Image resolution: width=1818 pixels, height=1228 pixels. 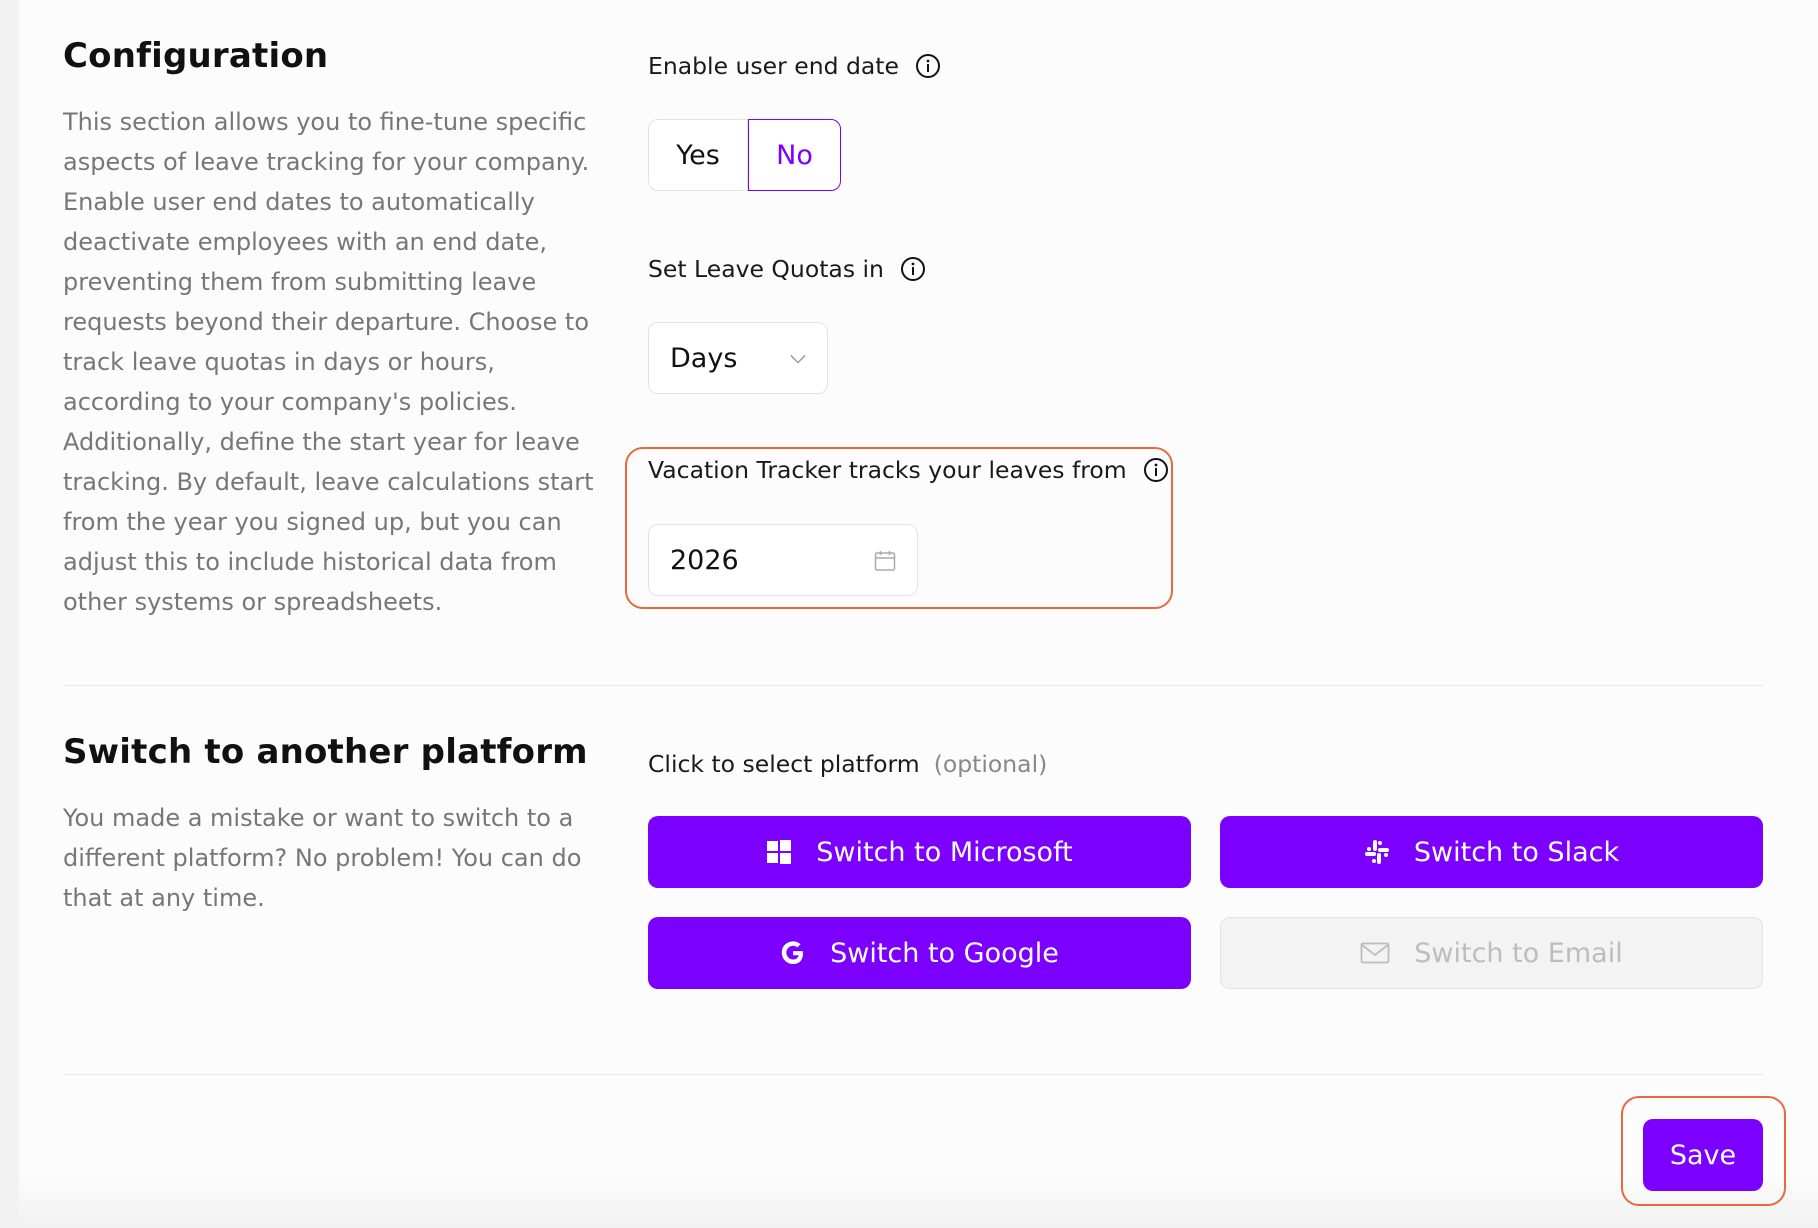 What do you see at coordinates (885, 561) in the screenshot?
I see `calendar-icon` at bounding box center [885, 561].